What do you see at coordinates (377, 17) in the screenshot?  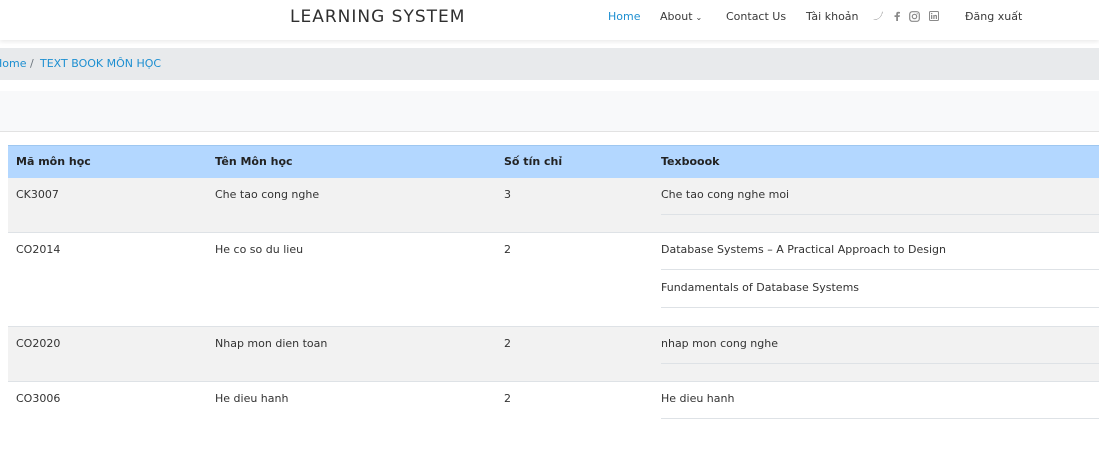 I see `site-brand: LEARNING SYSTEM` at bounding box center [377, 17].